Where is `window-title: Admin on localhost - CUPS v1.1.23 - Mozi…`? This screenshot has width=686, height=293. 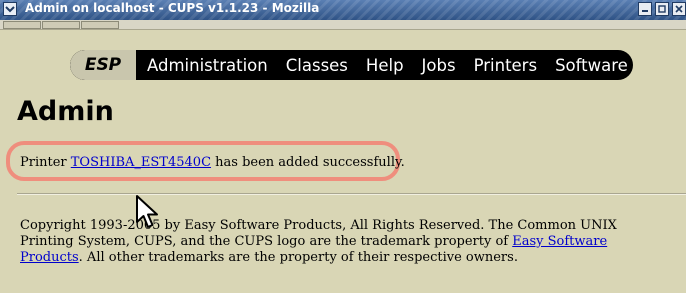 window-title: Admin on localhost - CUPS v1.1.23 - Mozi… is located at coordinates (172, 8).